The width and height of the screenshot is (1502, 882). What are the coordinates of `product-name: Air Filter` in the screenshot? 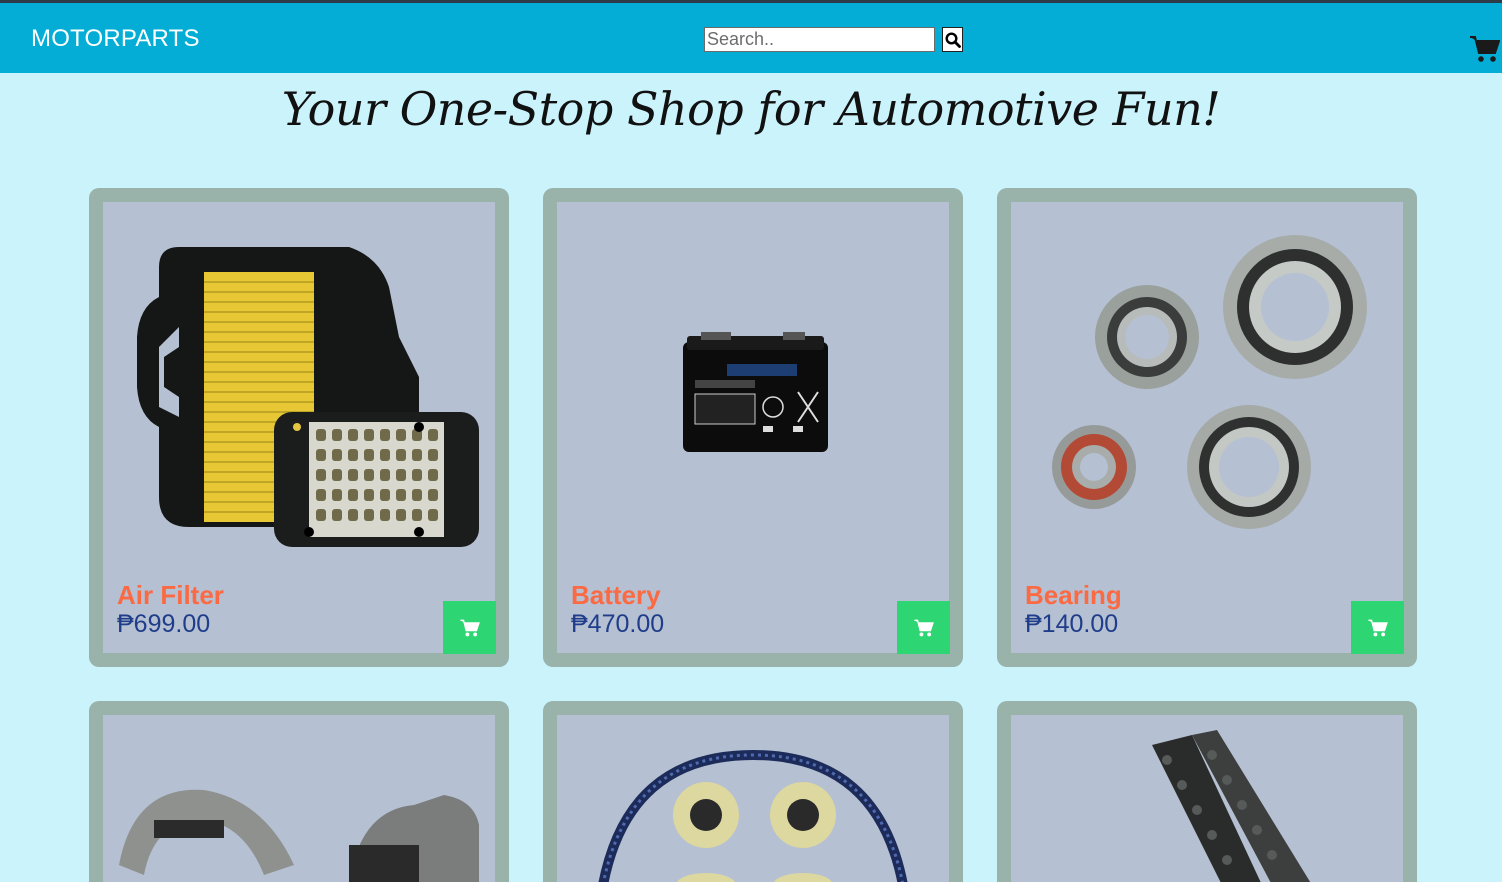 It's located at (170, 595).